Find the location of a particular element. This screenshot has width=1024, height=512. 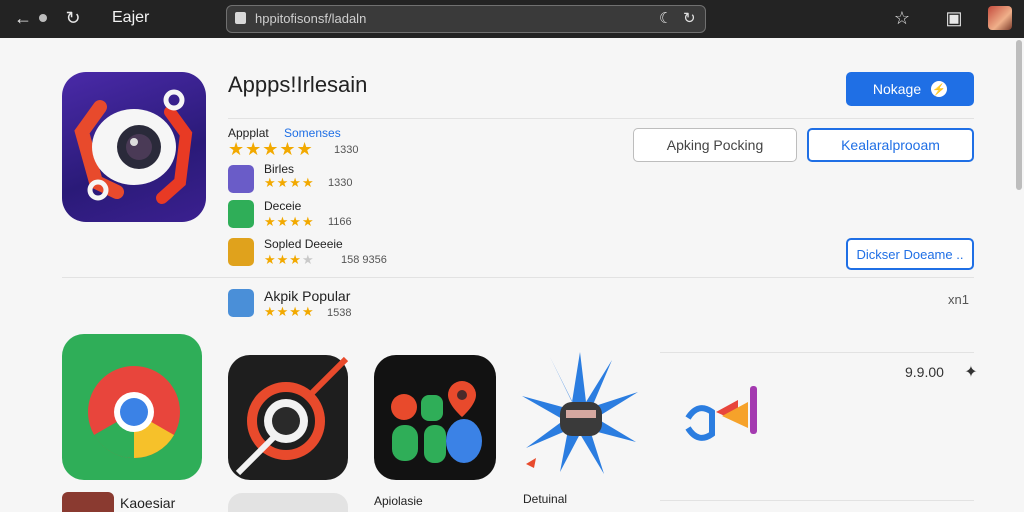

primary-button: Nokage ⚡ is located at coordinates (910, 89).